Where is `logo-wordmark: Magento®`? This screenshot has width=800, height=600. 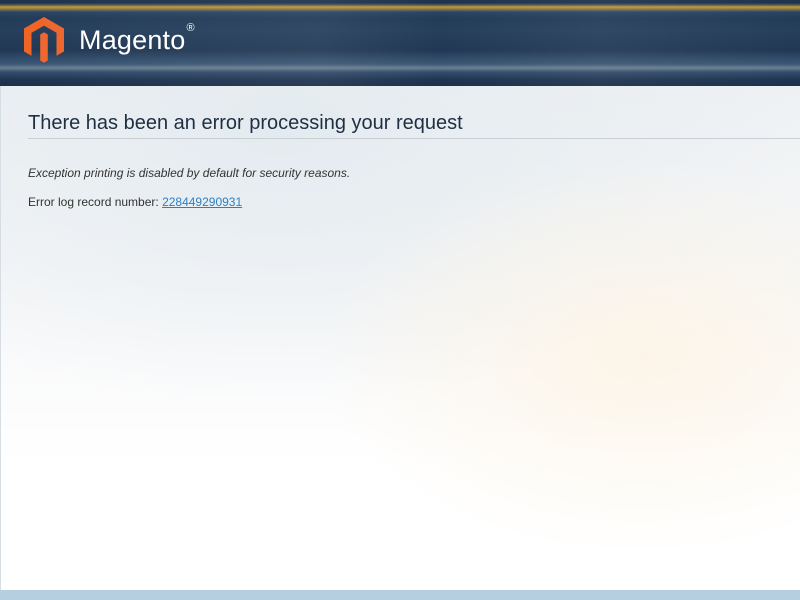
logo-wordmark: Magento® is located at coordinates (137, 38).